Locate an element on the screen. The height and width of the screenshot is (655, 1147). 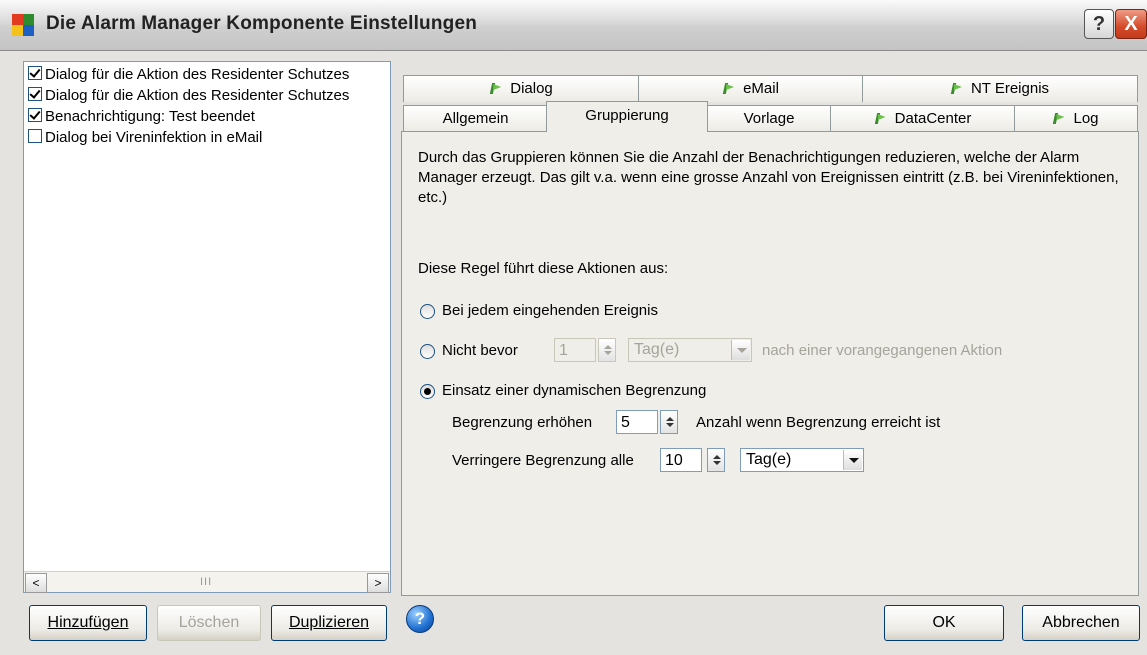
tab-label: NT Ereignis is located at coordinates (1010, 88).